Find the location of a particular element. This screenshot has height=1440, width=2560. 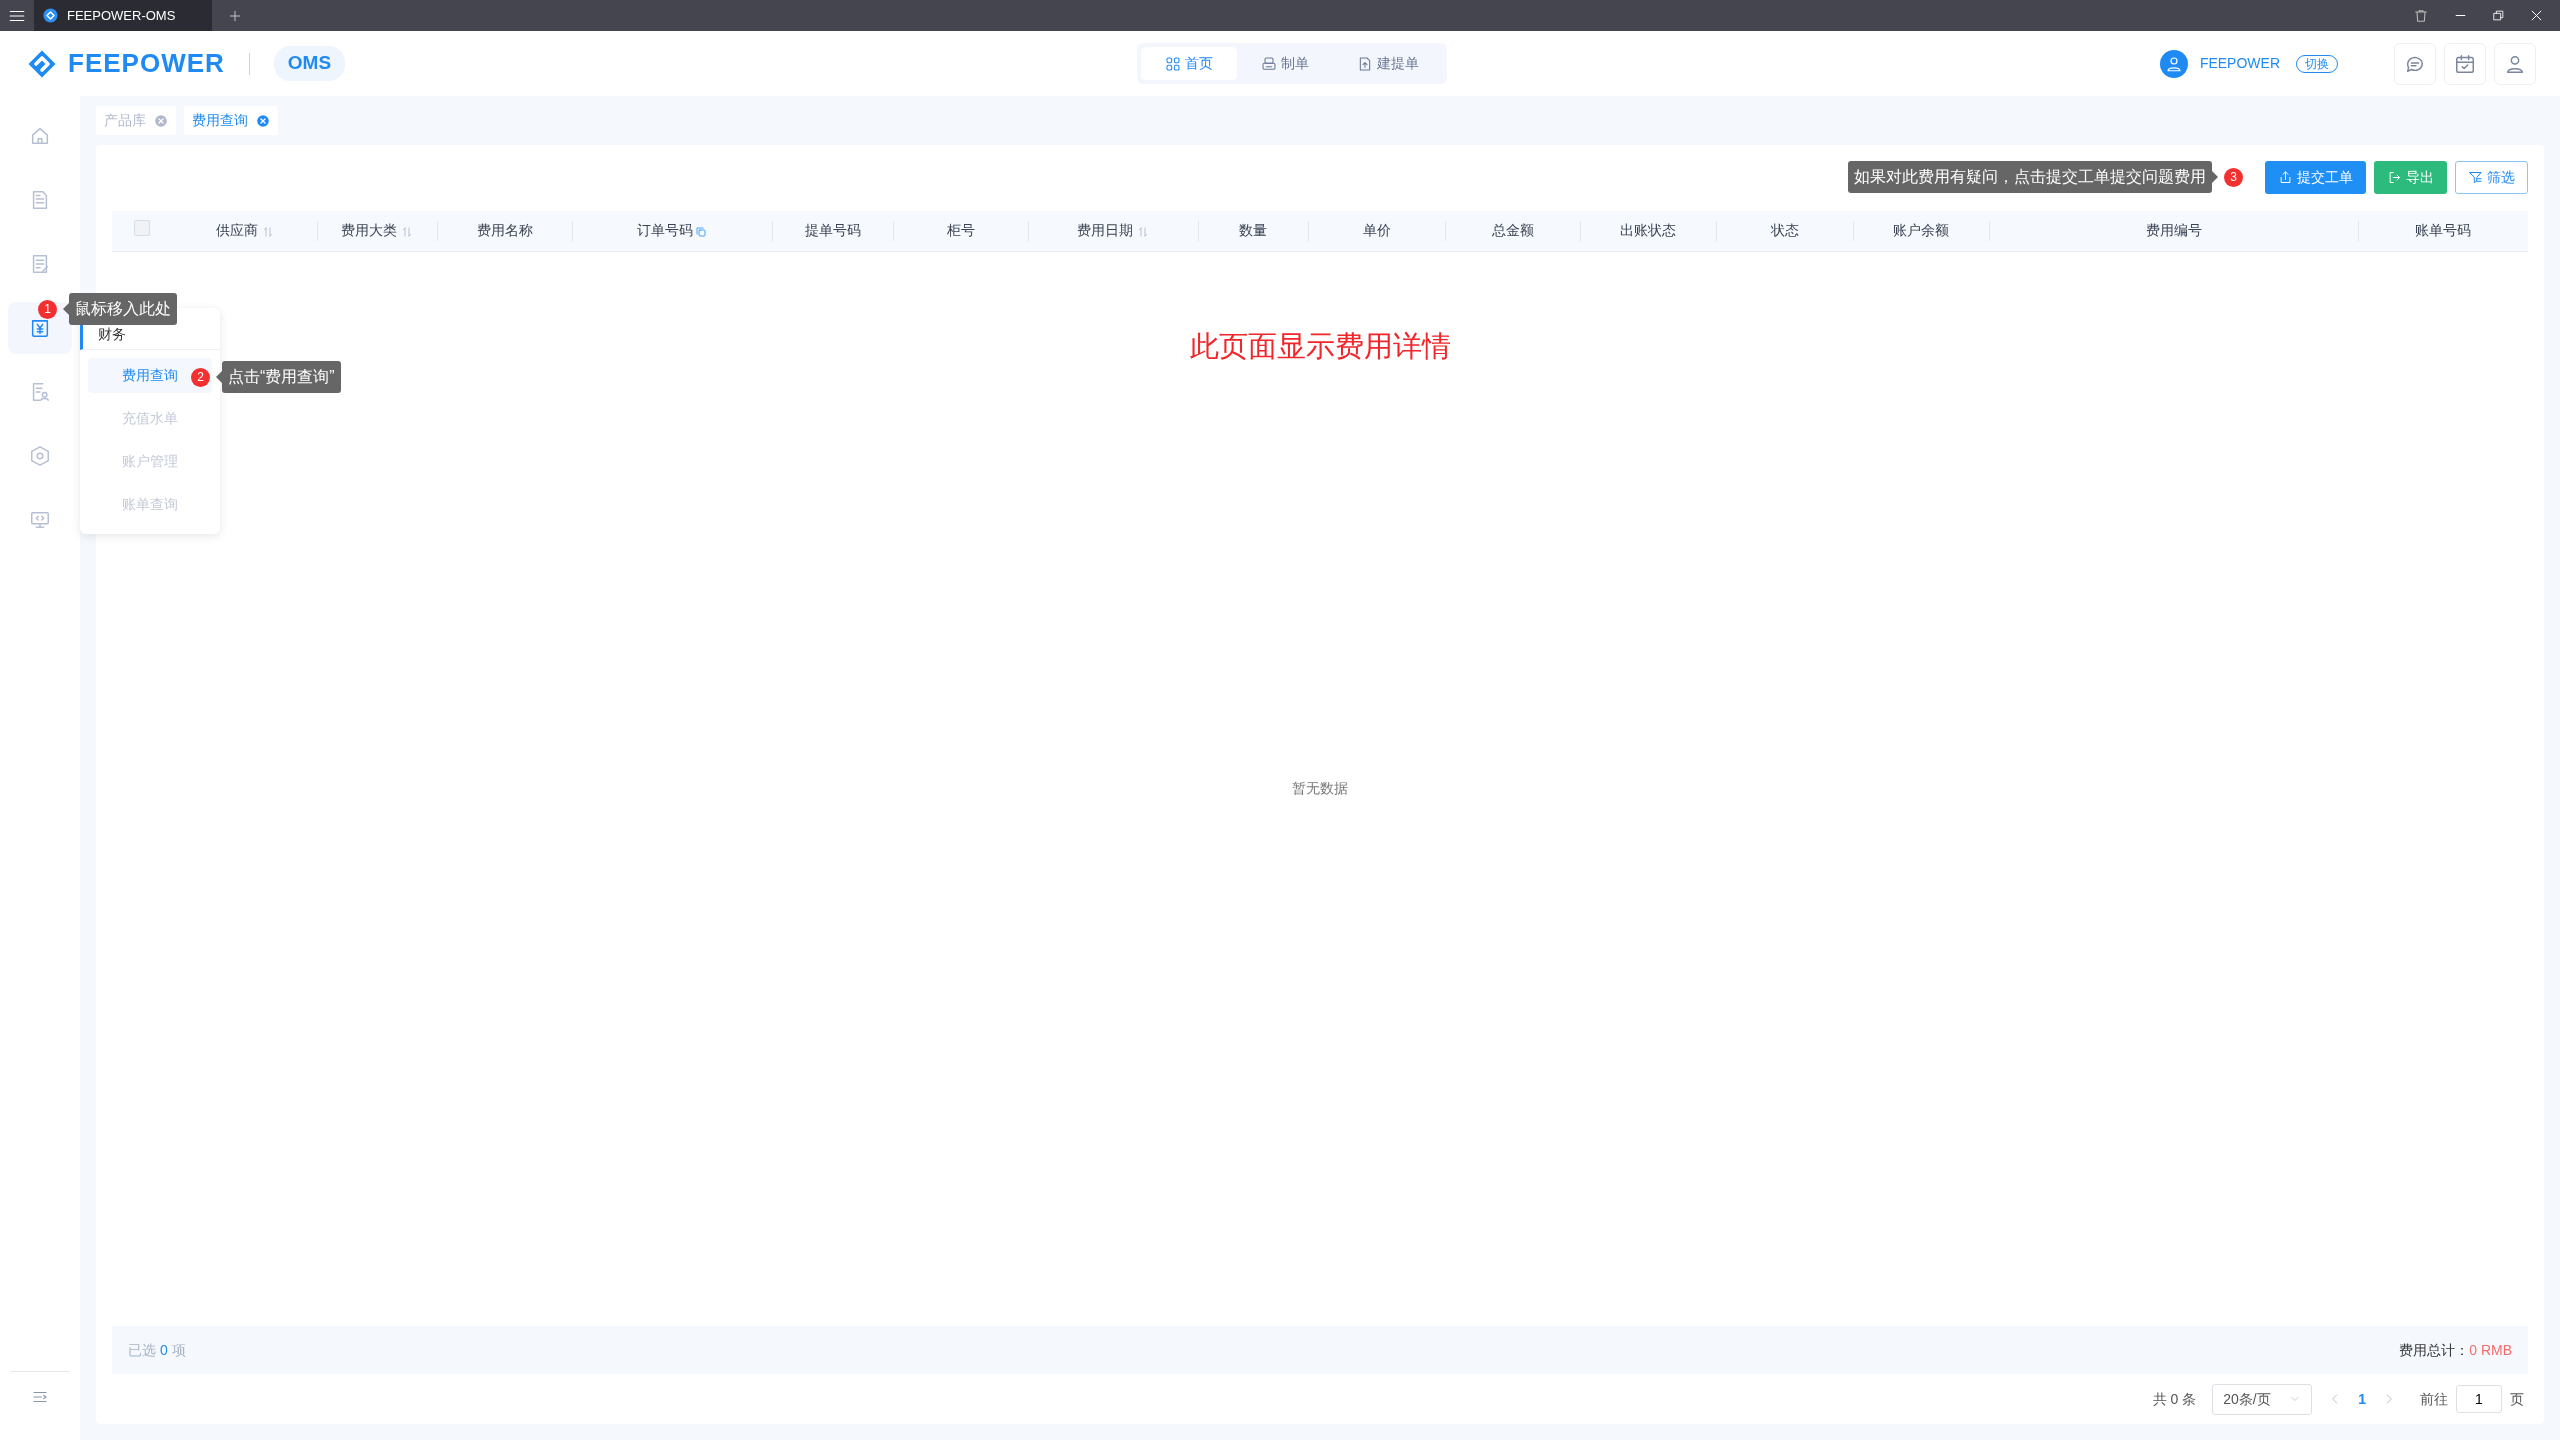

column-header: 账户余额 is located at coordinates (1921, 231).